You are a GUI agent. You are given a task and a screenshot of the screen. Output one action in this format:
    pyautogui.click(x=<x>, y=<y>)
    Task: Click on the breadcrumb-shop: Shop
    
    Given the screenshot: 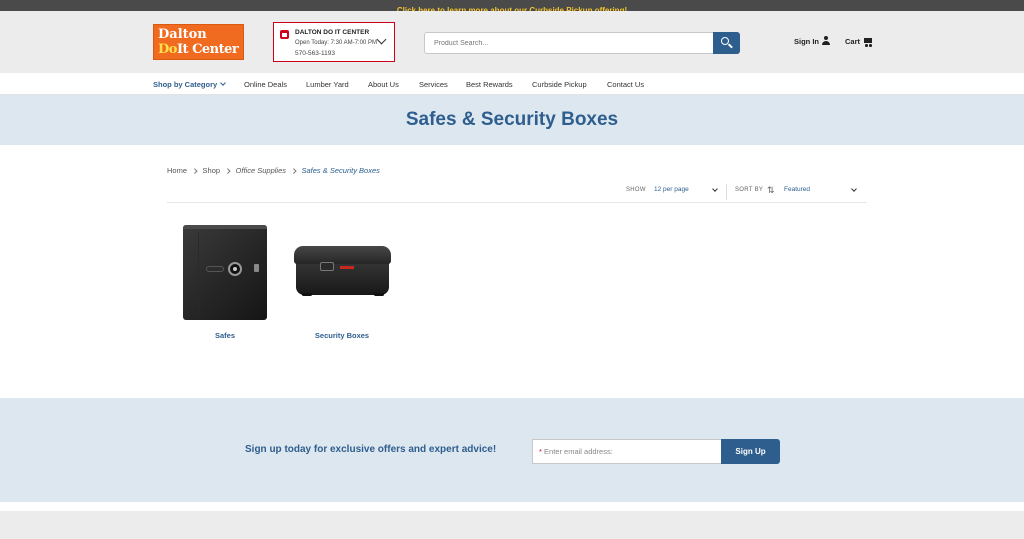 What is the action you would take?
    pyautogui.click(x=212, y=170)
    